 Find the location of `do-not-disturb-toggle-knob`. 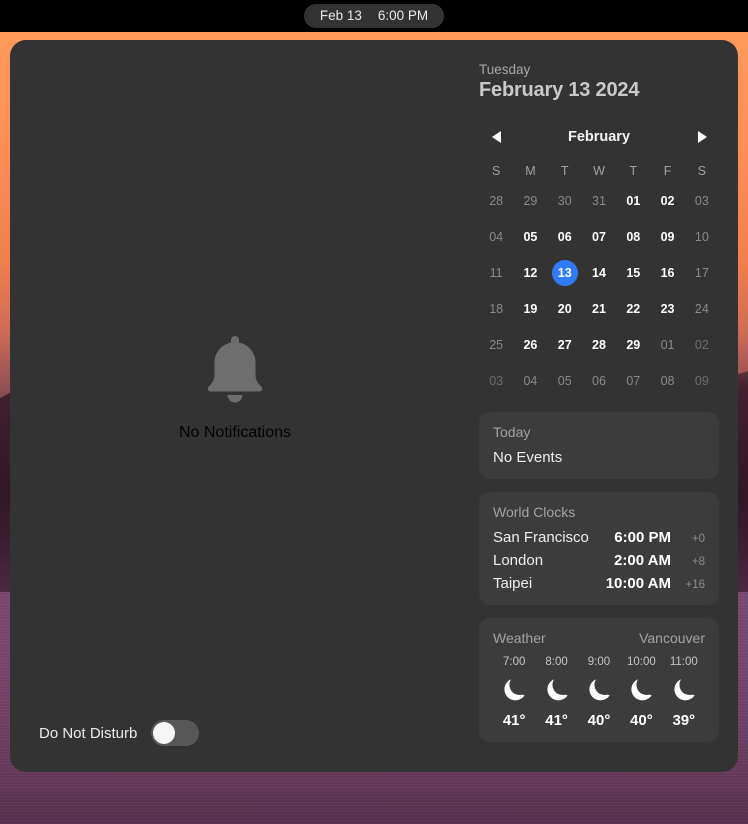

do-not-disturb-toggle-knob is located at coordinates (164, 733).